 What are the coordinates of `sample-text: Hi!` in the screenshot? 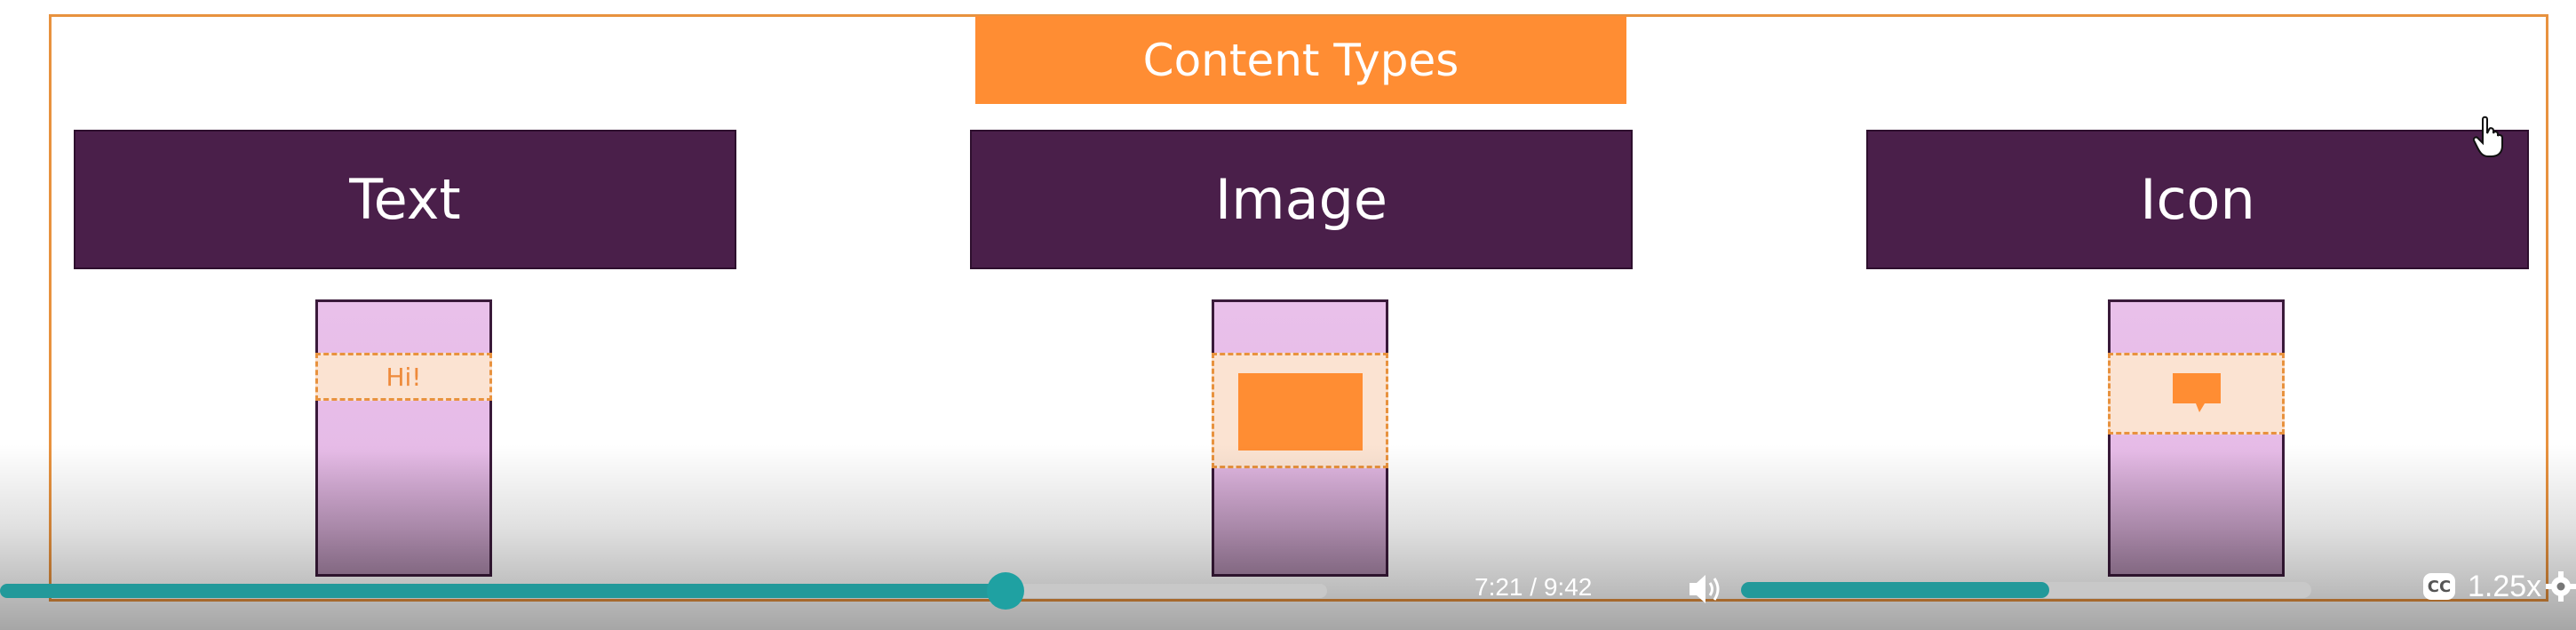 It's located at (404, 377).